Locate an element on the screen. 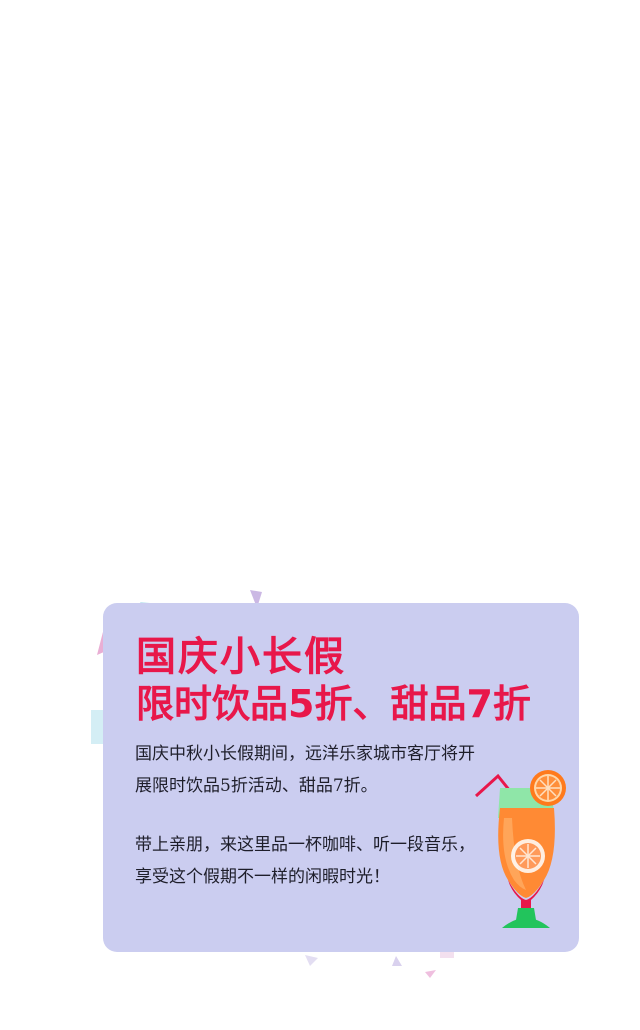  cocktail-glass-icon is located at coordinates (520, 849).